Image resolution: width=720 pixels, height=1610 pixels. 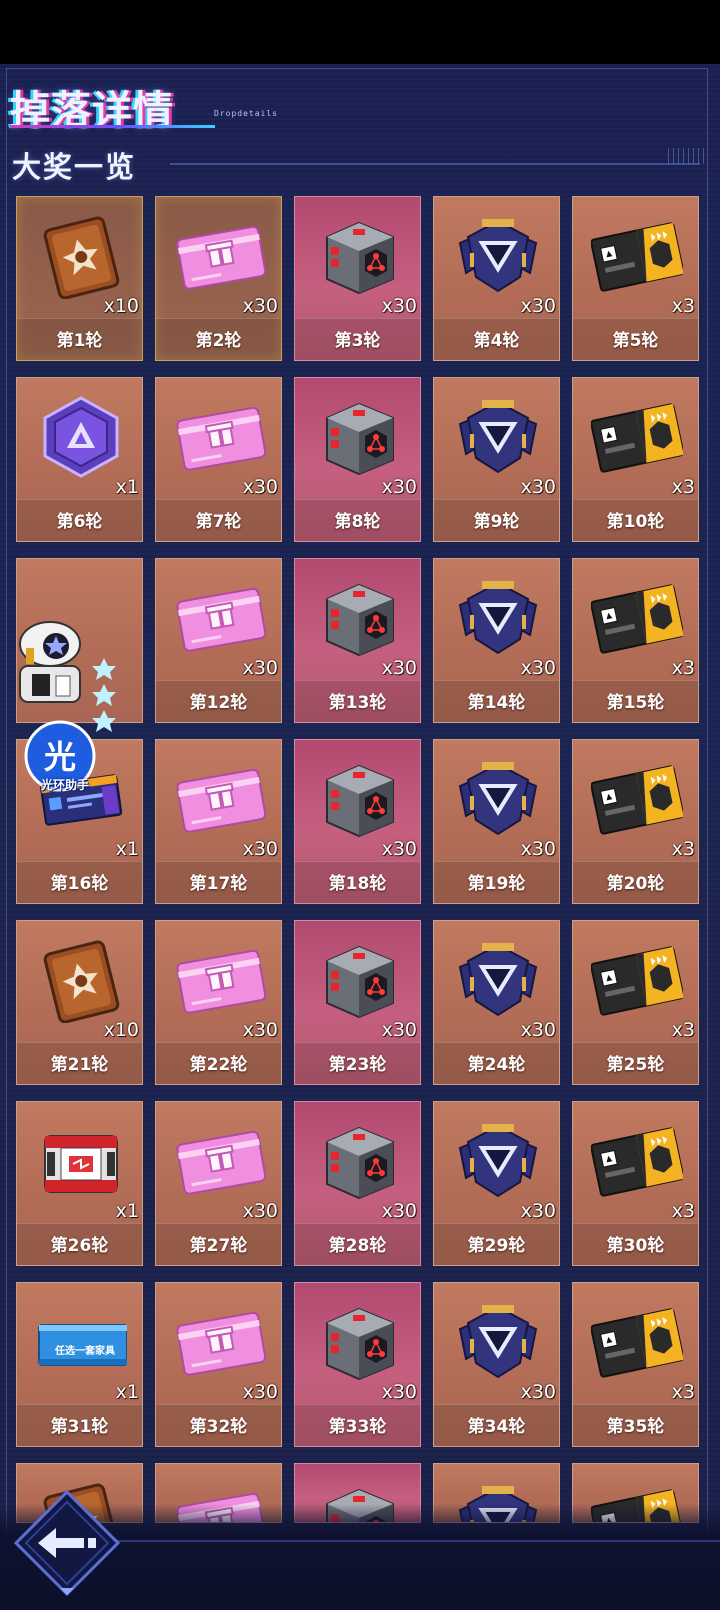 What do you see at coordinates (357, 522) in the screenshot?
I see `round-label: 第8轮` at bounding box center [357, 522].